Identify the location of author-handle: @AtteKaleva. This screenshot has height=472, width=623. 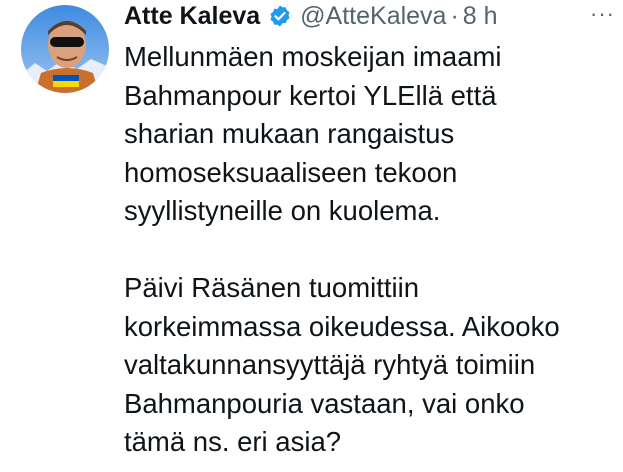
(373, 16).